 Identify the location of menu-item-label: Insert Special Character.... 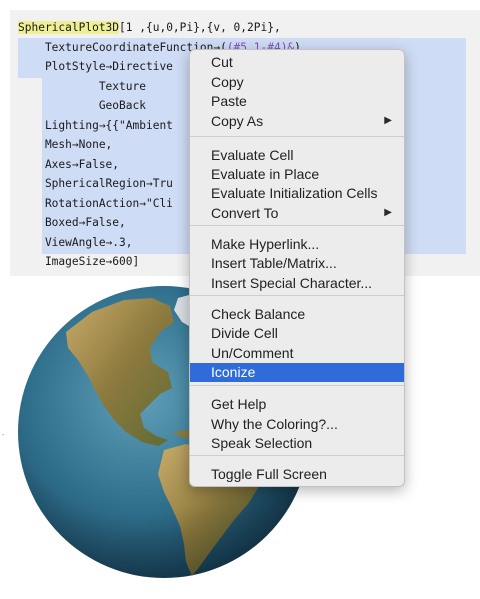
(292, 283).